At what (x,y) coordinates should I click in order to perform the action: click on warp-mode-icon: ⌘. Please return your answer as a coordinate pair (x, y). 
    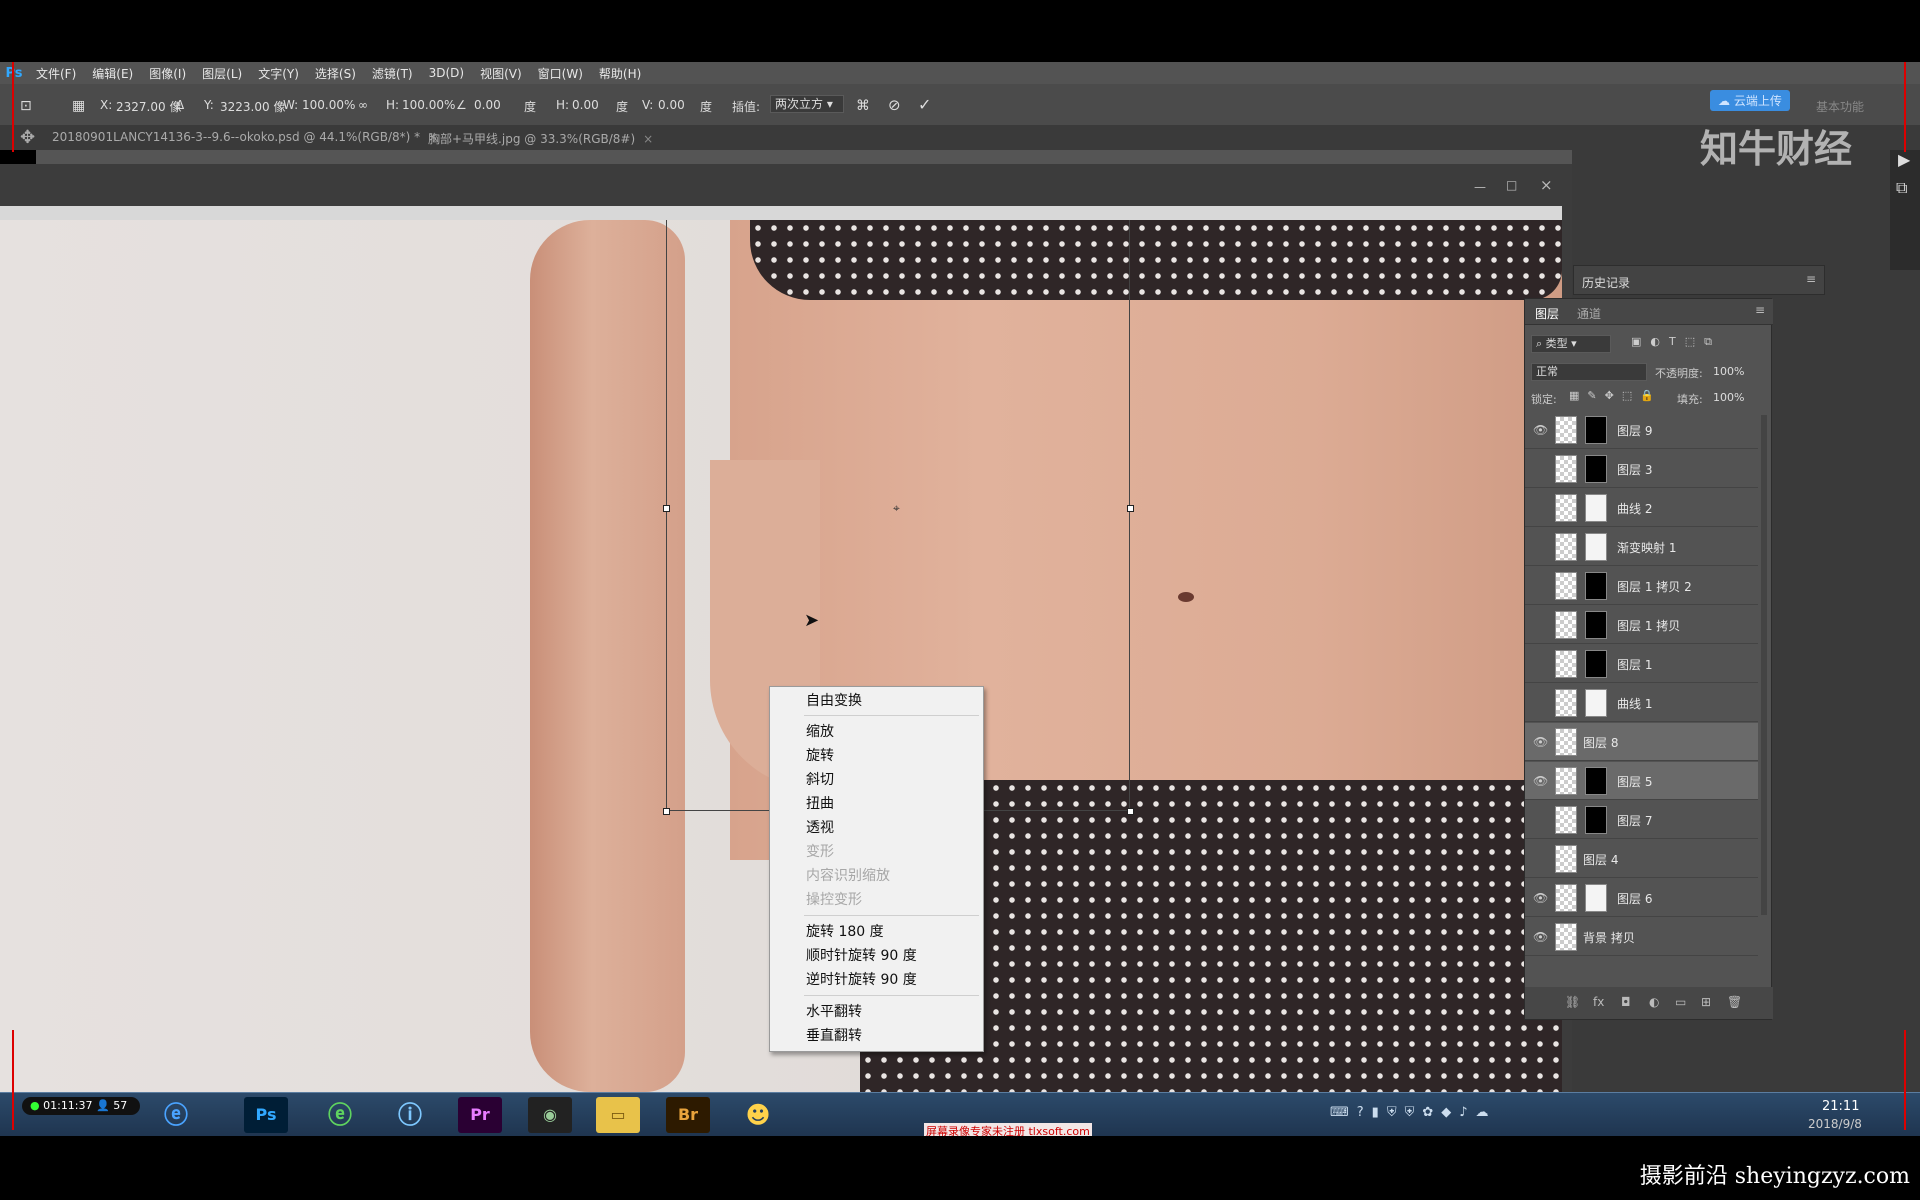
    Looking at the image, I should click on (863, 106).